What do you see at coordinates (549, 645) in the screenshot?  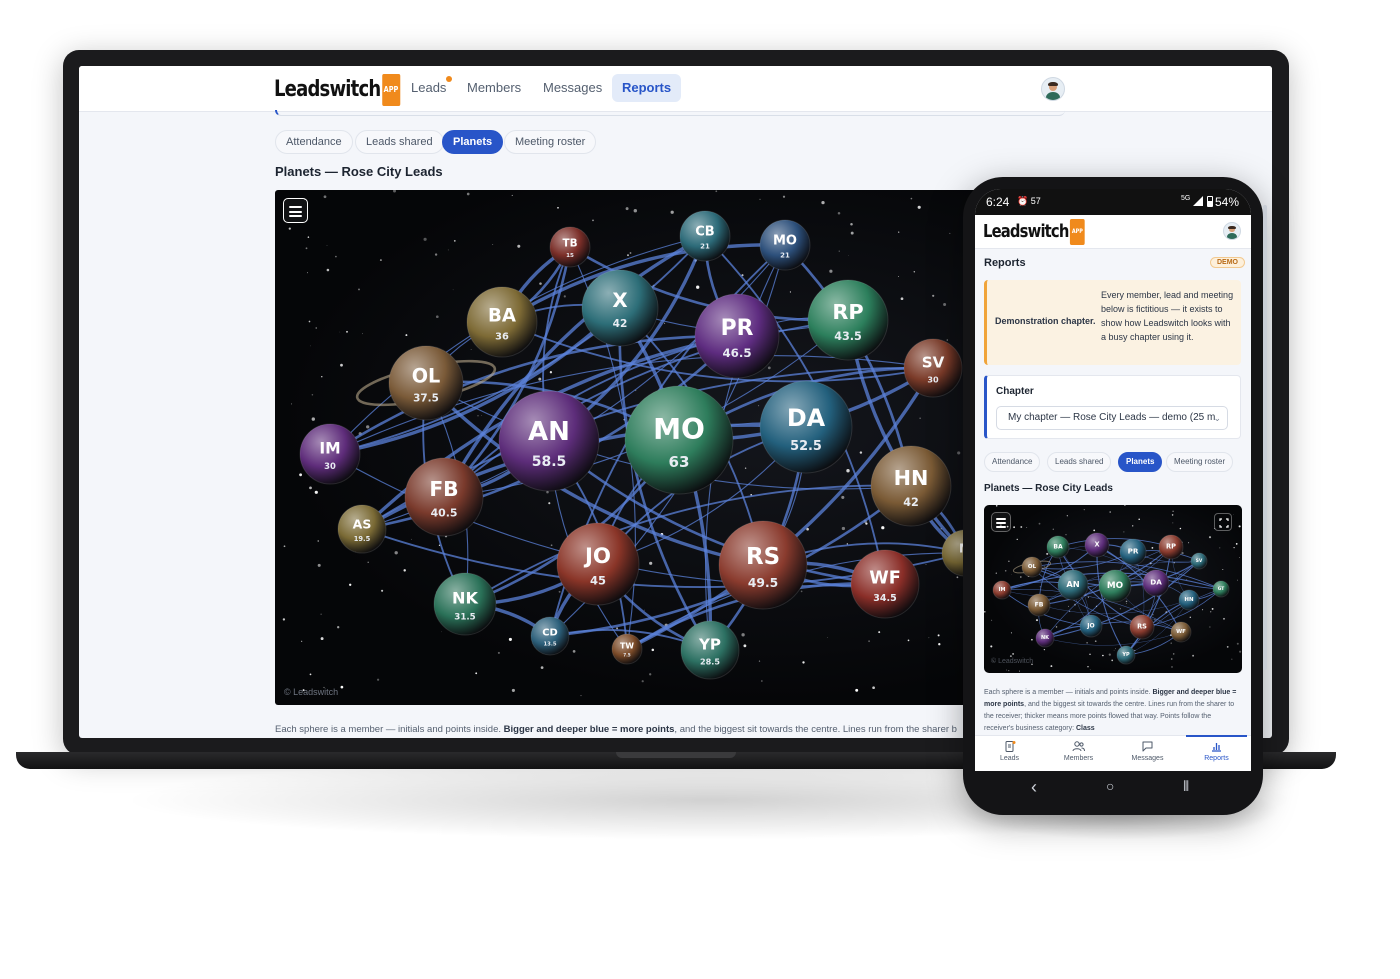 I see `planet-points: 13.5` at bounding box center [549, 645].